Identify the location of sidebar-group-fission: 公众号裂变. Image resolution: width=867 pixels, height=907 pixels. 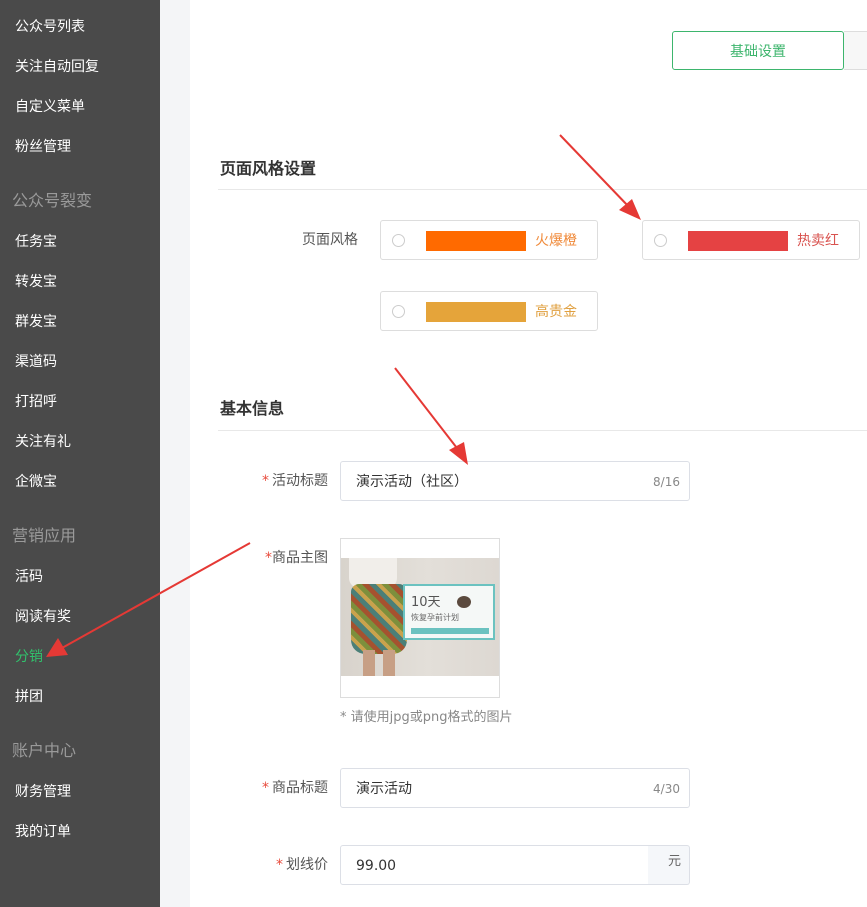
(52, 200).